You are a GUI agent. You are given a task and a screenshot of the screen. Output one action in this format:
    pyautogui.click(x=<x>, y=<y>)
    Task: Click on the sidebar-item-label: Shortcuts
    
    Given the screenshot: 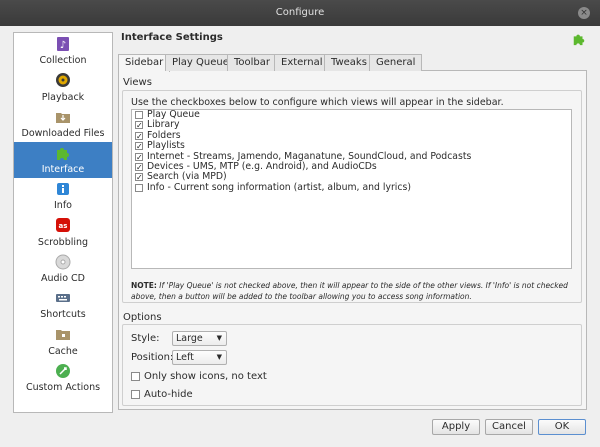 What is the action you would take?
    pyautogui.click(x=63, y=315)
    